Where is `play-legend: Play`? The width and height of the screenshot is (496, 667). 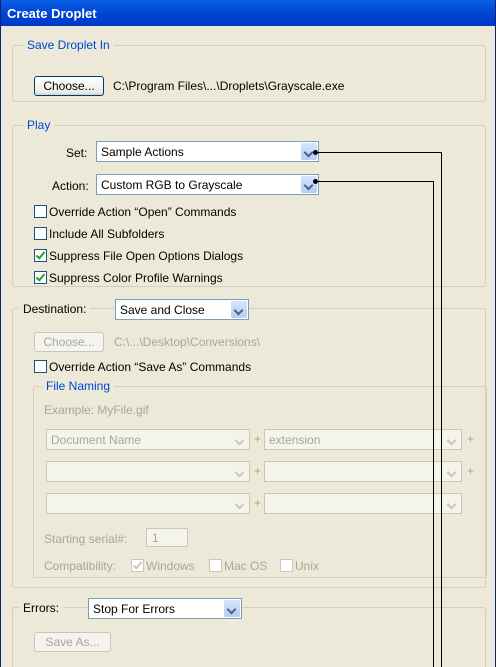 play-legend: Play is located at coordinates (39, 125).